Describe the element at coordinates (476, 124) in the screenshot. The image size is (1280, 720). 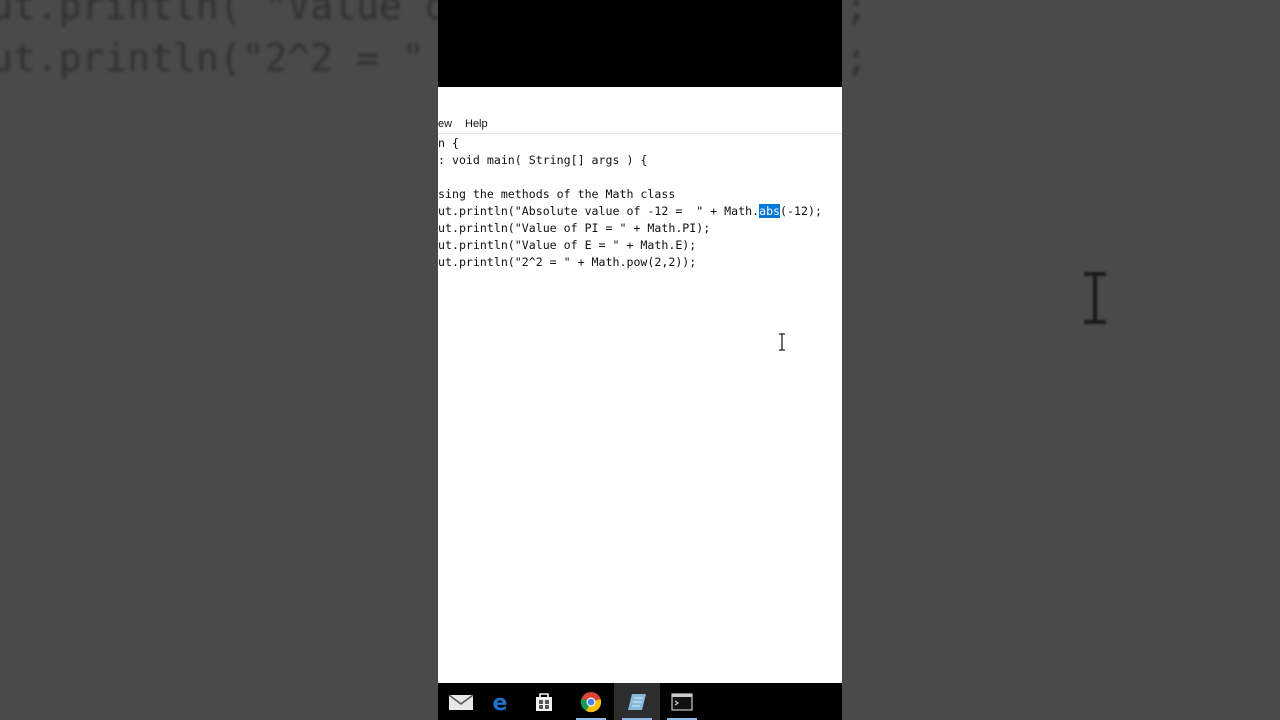
I see `menu-help: Help` at that location.